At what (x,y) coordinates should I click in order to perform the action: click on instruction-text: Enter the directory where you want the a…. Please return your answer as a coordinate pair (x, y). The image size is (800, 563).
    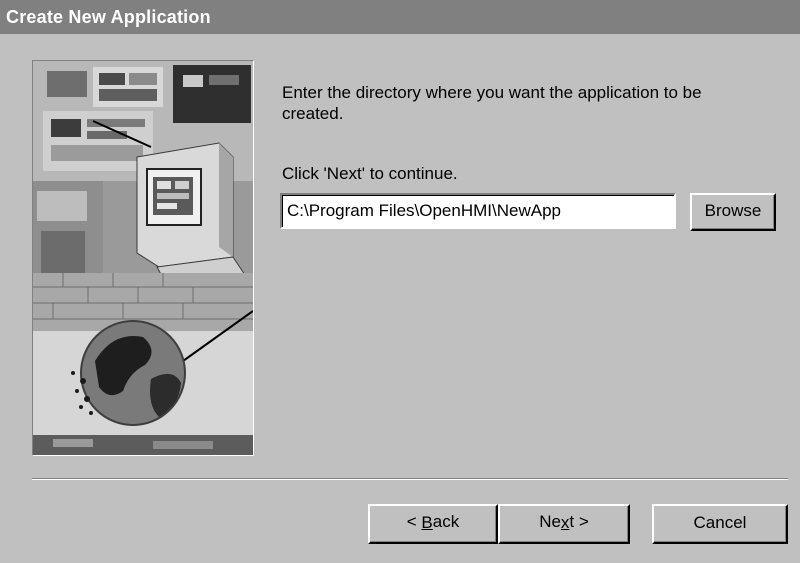
    Looking at the image, I should click on (492, 103).